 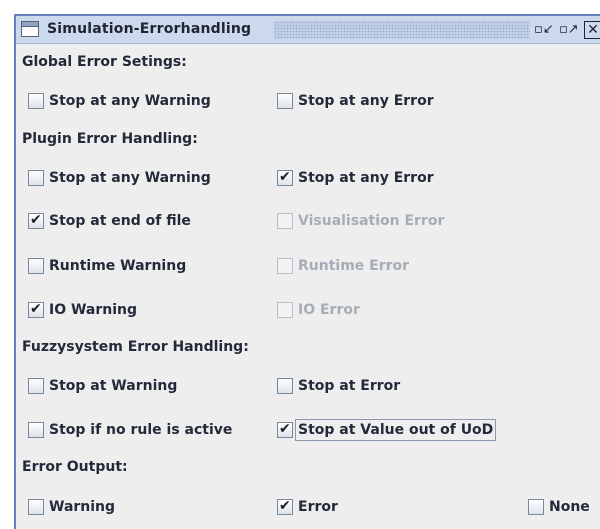 I want to click on fuzzy-stop-error-checkbox: Stop at Error, so click(x=338, y=386).